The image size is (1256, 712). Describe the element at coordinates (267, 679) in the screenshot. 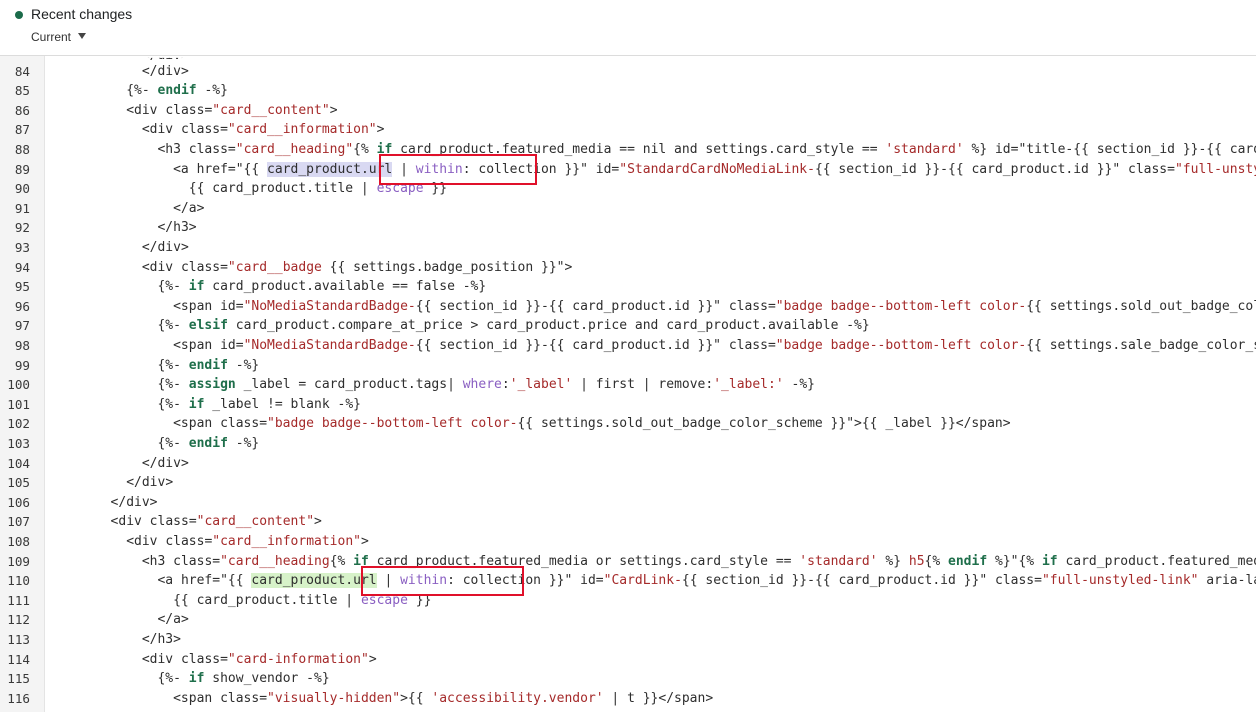

I see `code-token: show_vendor -%}` at that location.